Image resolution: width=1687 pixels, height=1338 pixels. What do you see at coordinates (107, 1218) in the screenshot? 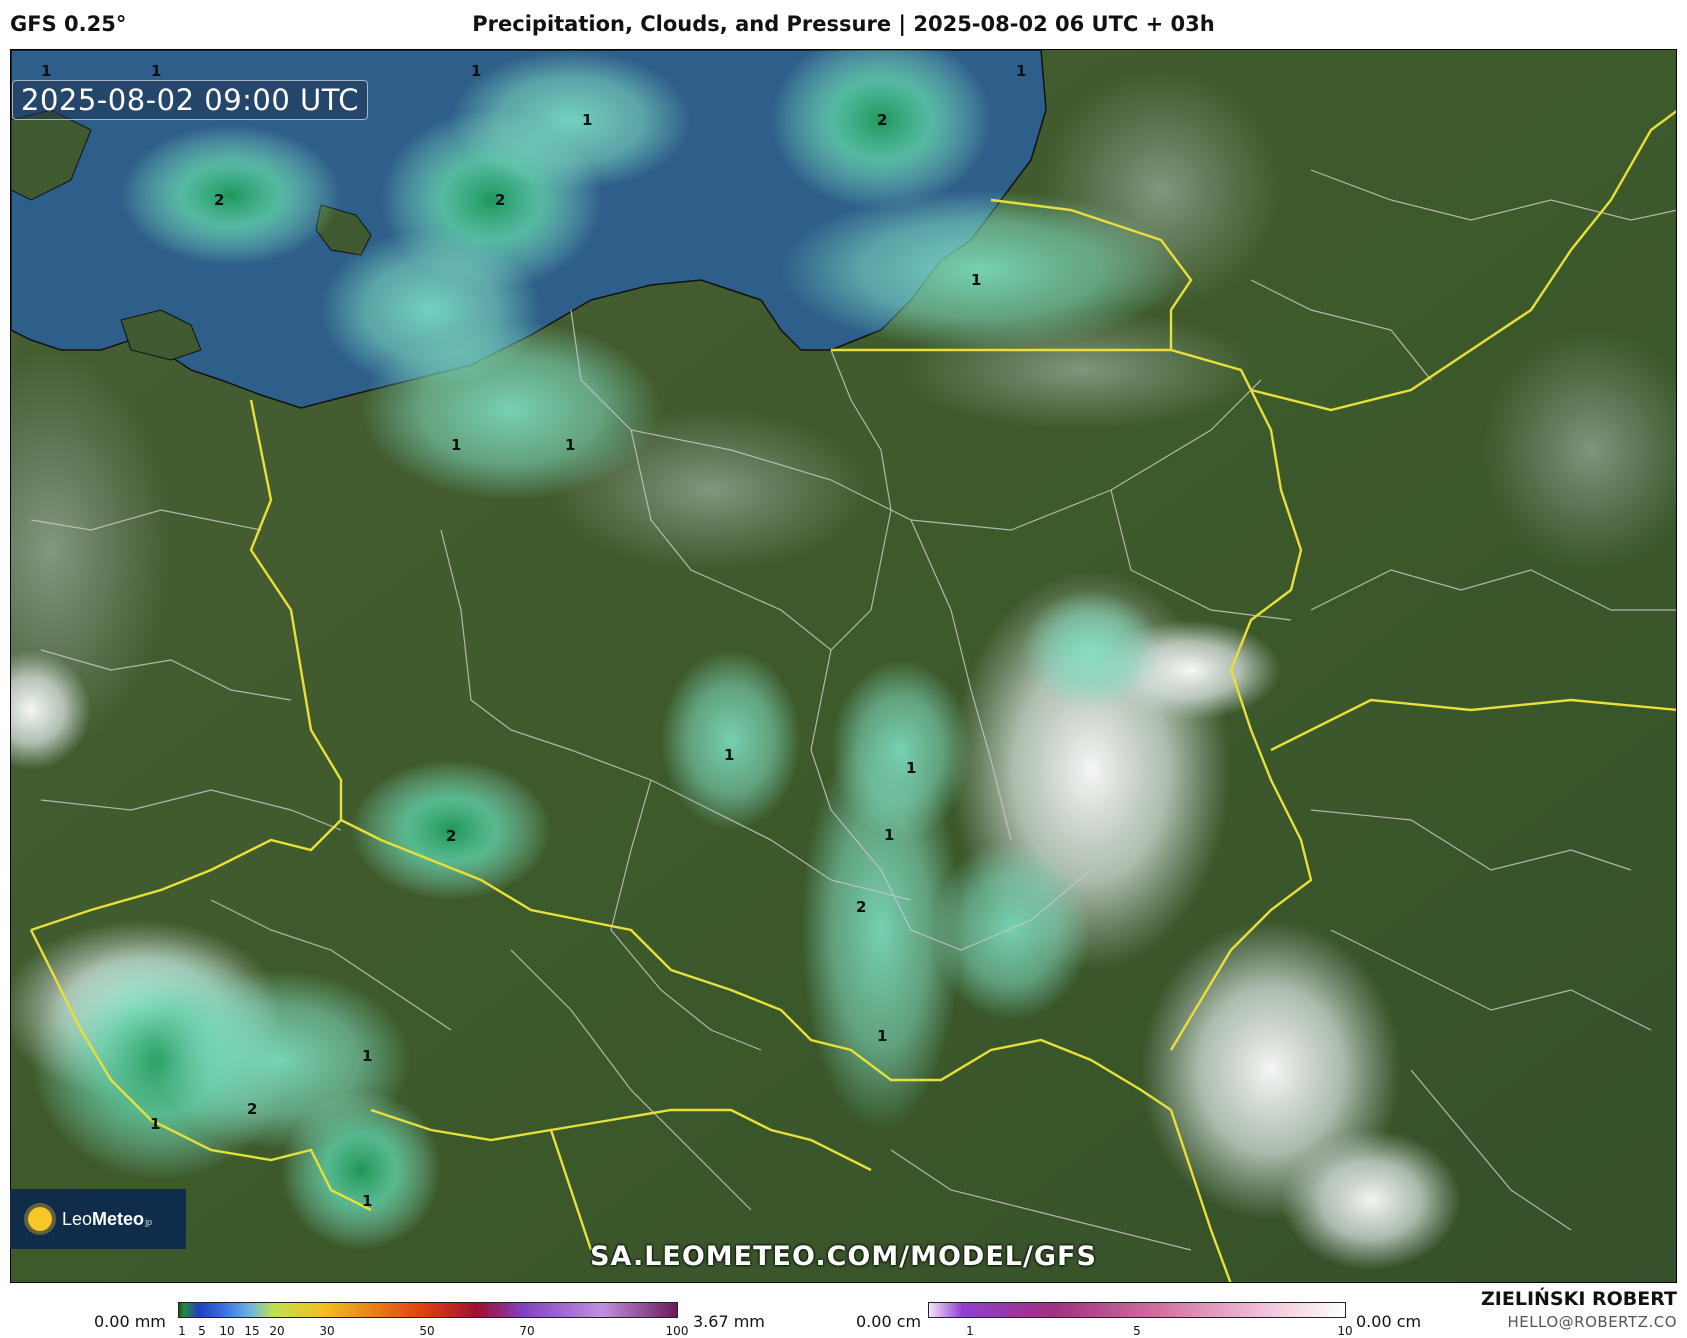
I see `logo-text: LeoMeteojp` at bounding box center [107, 1218].